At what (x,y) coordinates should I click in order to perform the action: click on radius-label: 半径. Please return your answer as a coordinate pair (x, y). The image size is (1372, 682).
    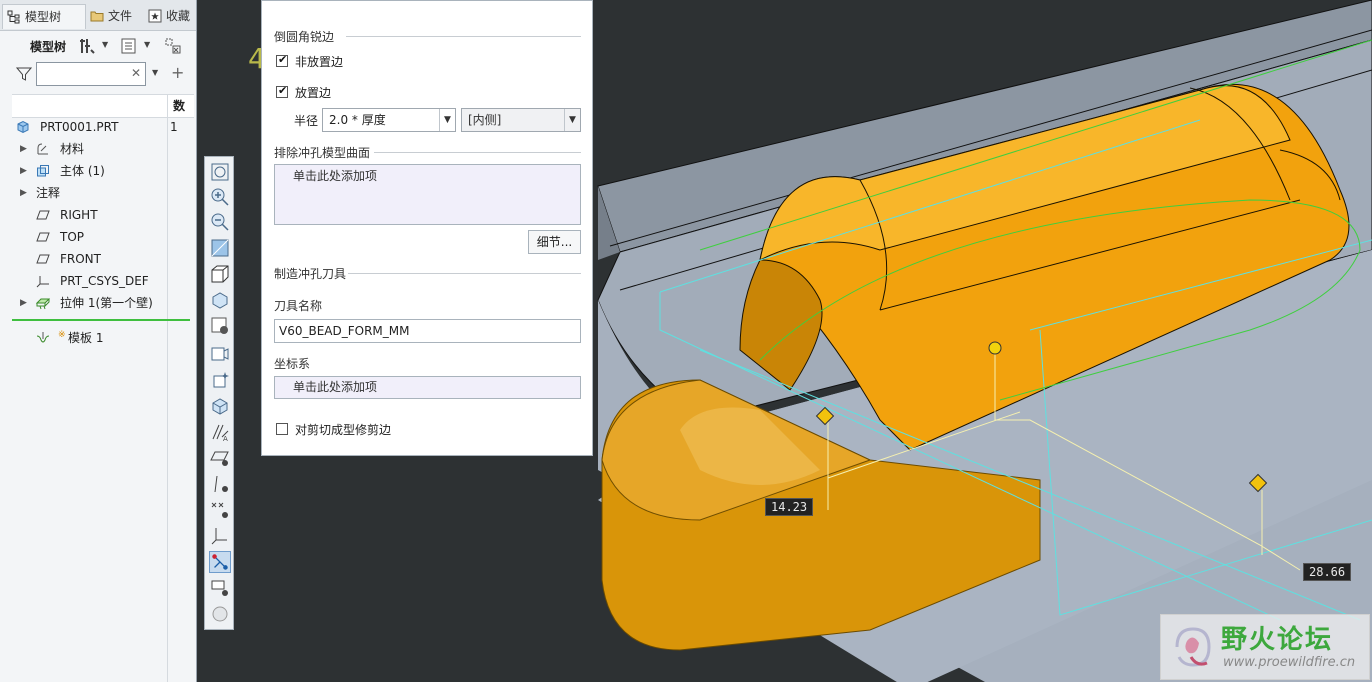
    Looking at the image, I should click on (306, 121).